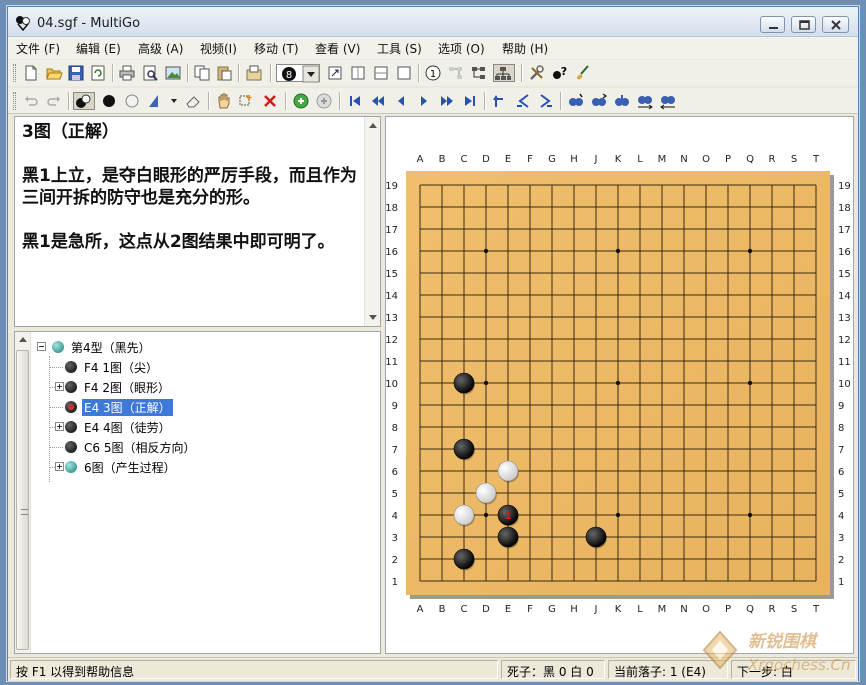  Describe the element at coordinates (378, 101) in the screenshot. I see `fast-back-button` at that location.